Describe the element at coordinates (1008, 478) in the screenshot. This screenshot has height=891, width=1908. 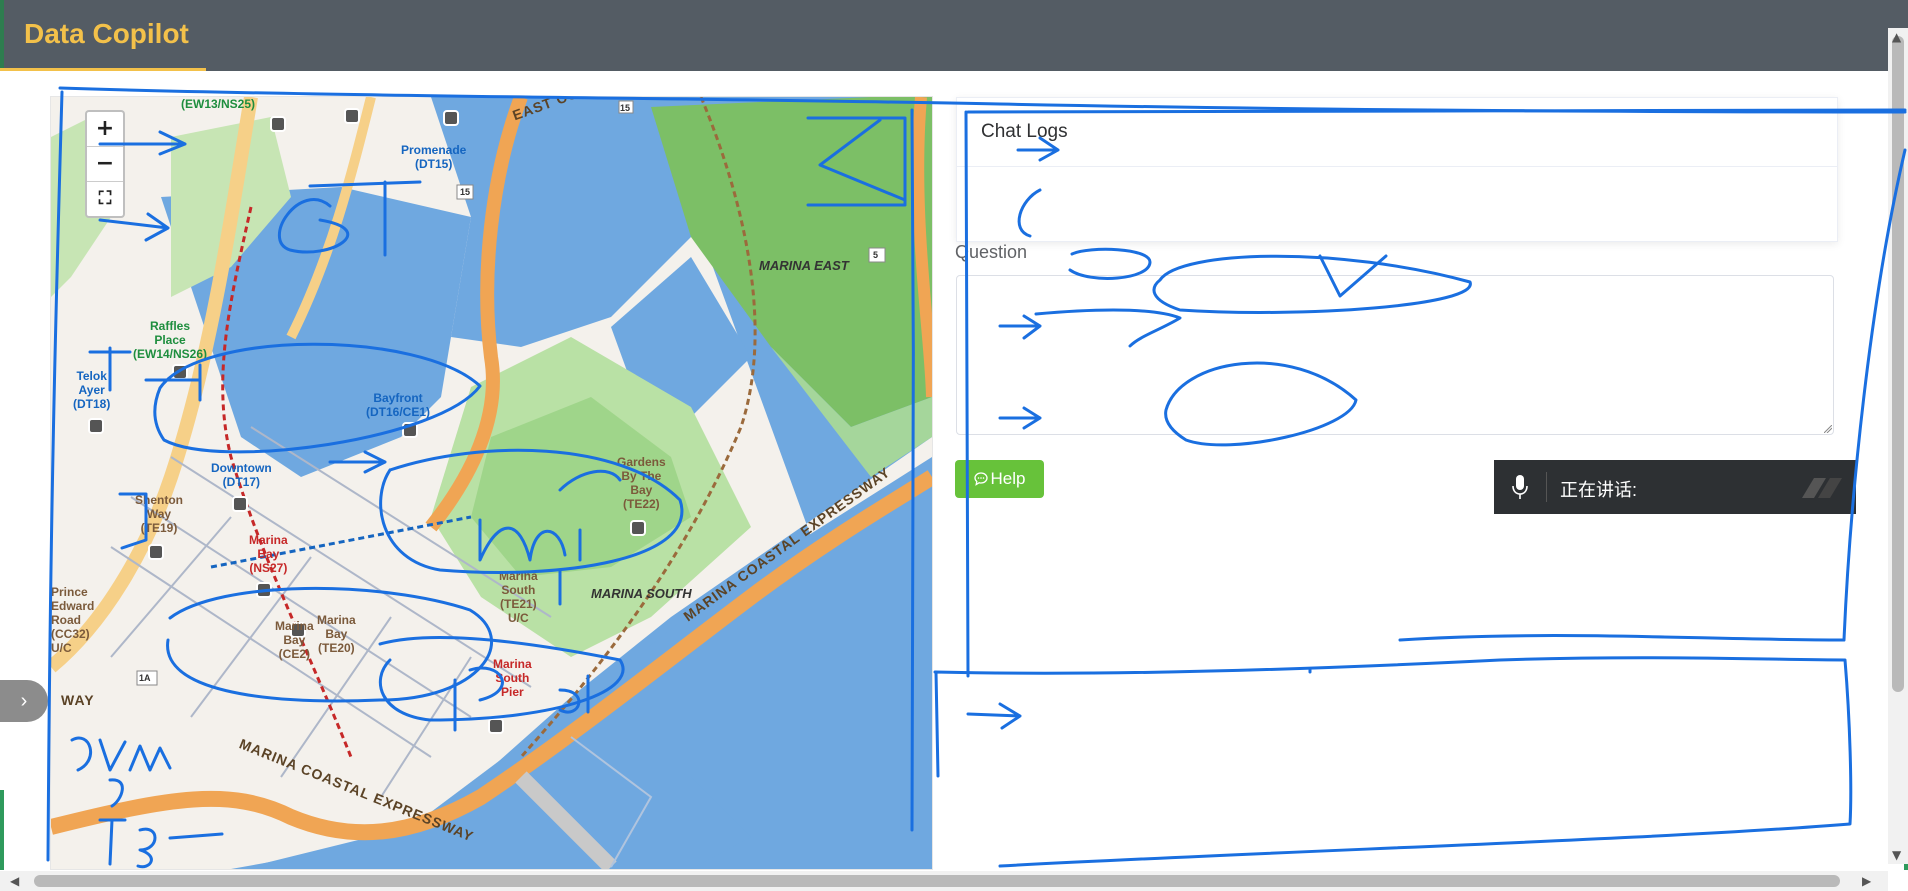
I see `help-button-label: Help` at that location.